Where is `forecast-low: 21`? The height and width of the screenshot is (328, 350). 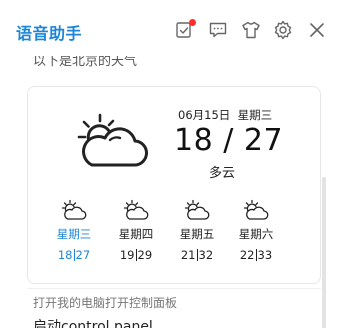 forecast-low: 21 is located at coordinates (188, 255).